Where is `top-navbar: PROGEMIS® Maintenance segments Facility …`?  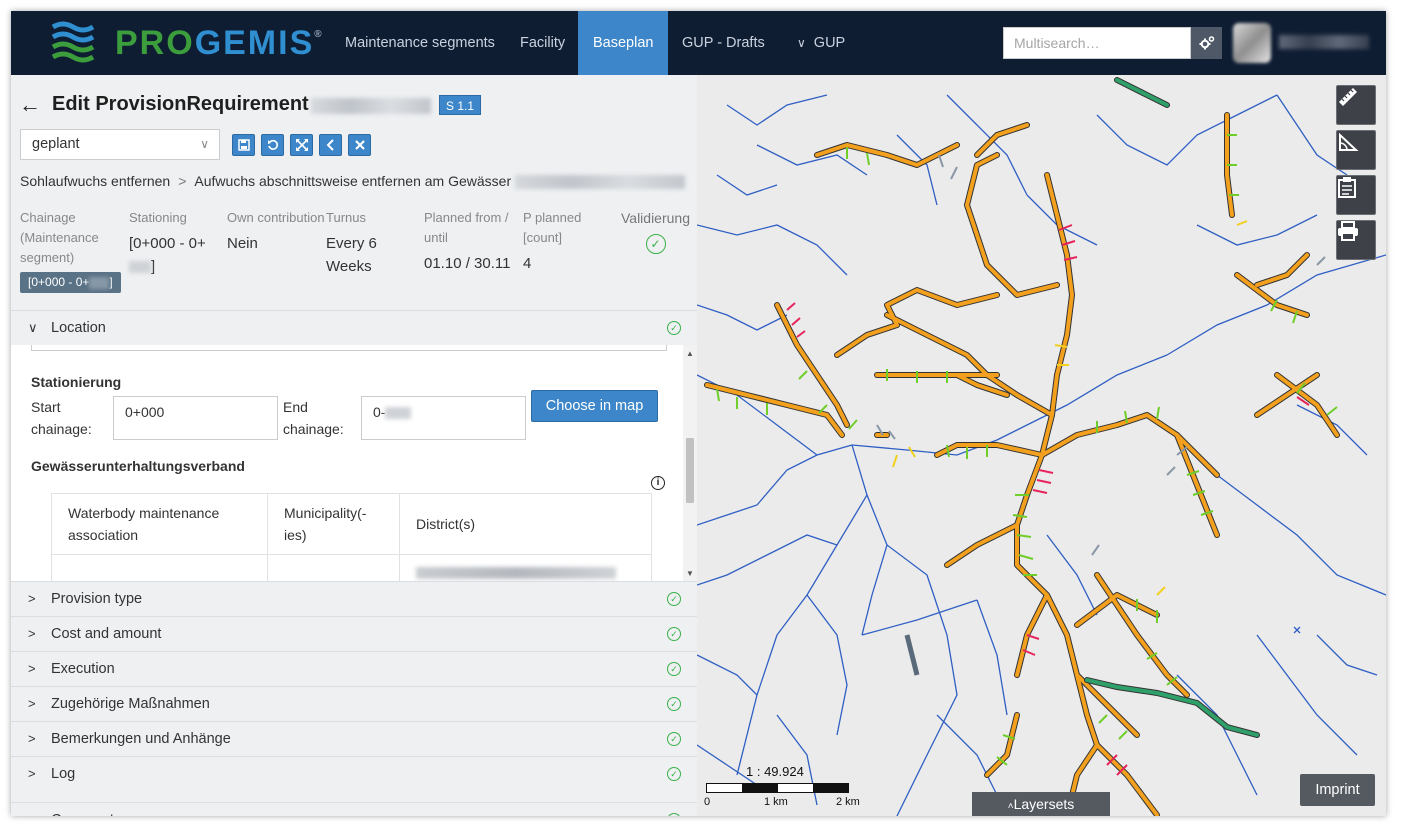 top-navbar: PROGEMIS® Maintenance segments Facility … is located at coordinates (698, 43).